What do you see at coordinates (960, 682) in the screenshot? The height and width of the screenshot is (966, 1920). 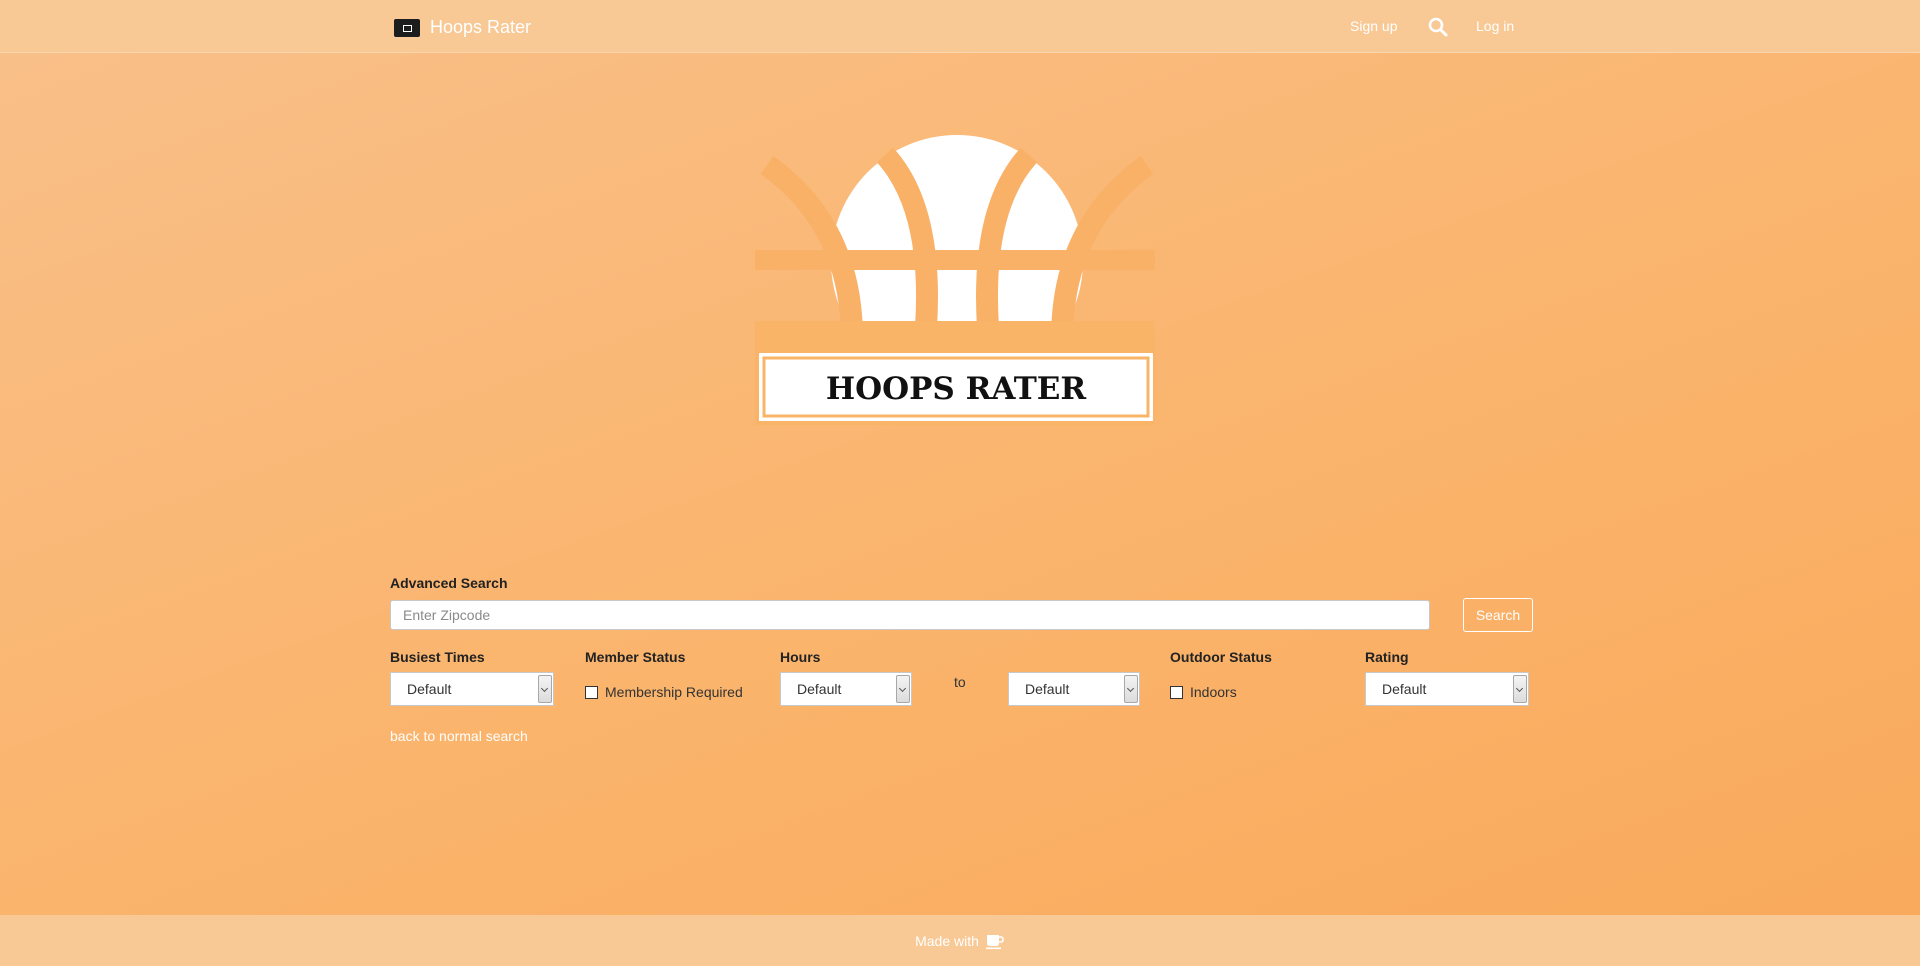 I see `hours-separator: to` at bounding box center [960, 682].